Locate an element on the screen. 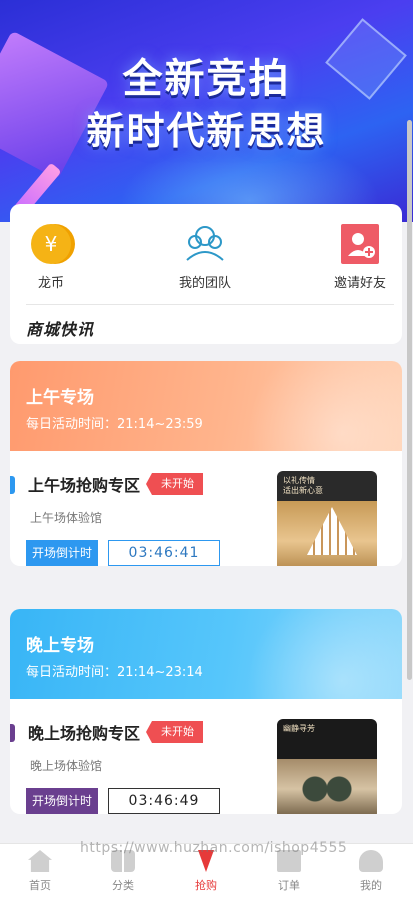 The height and width of the screenshot is (899, 413). news-section-title: 商城快讯 is located at coordinates (60, 328).